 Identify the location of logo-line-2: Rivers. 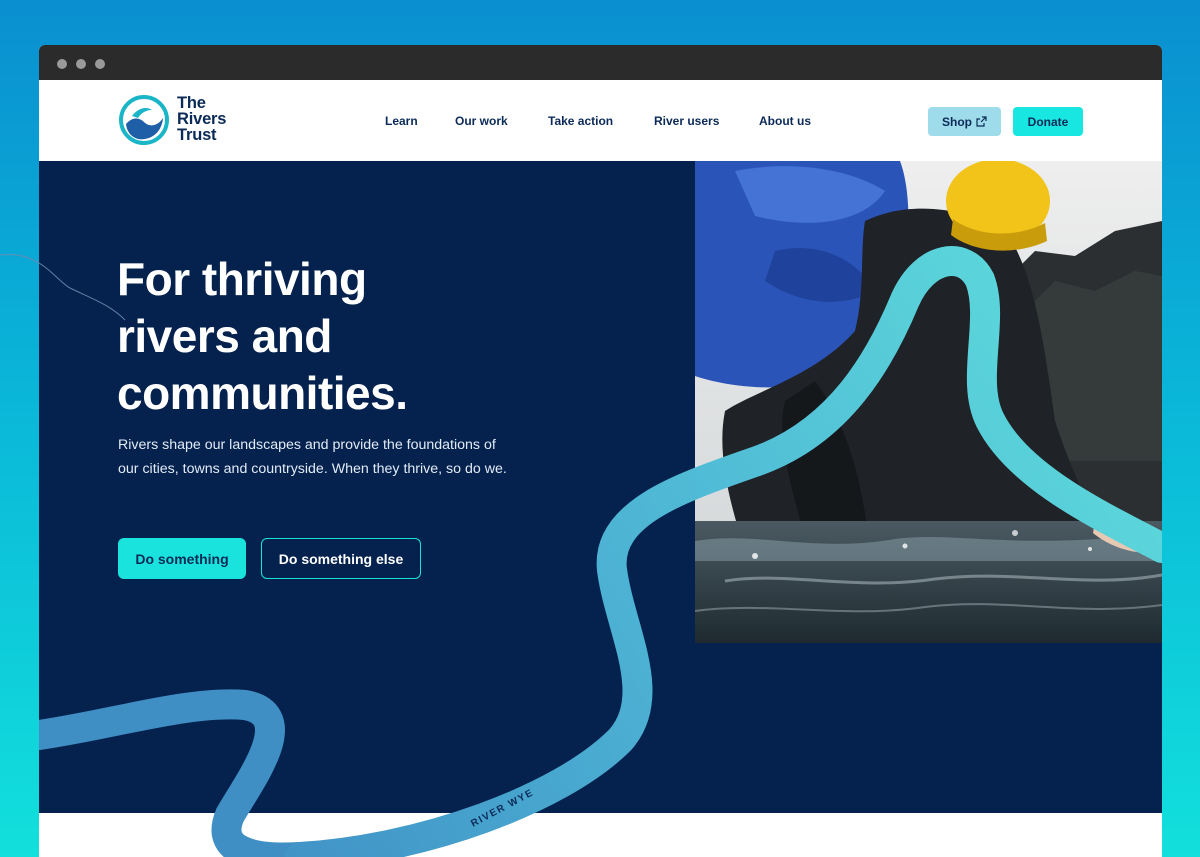
(202, 119).